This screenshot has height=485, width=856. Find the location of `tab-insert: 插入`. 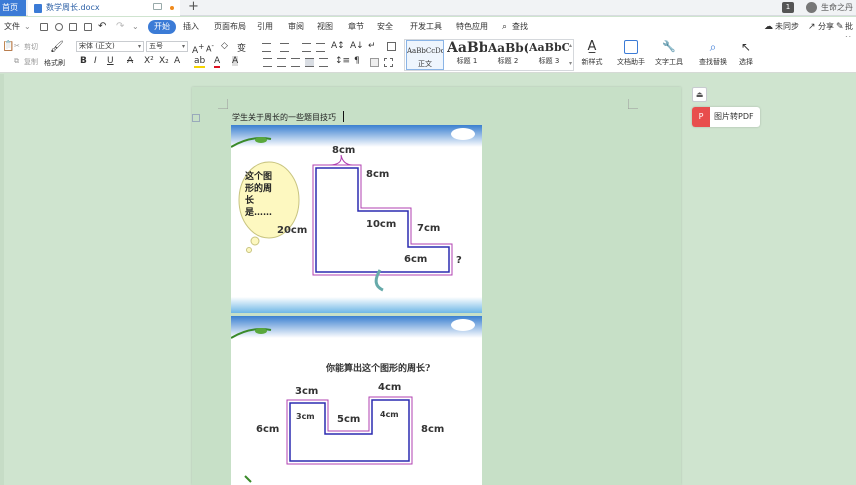

tab-insert: 插入 is located at coordinates (191, 27).